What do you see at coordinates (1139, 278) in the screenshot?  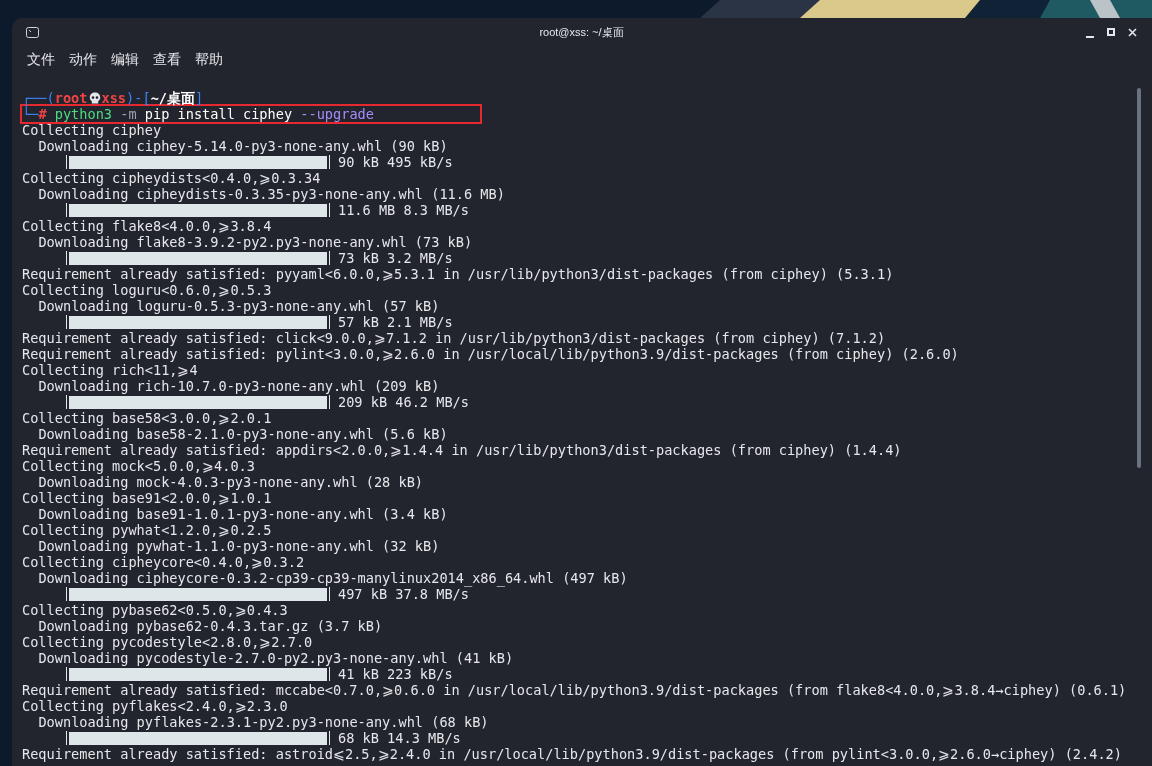 I see `scrollbar-thumb` at bounding box center [1139, 278].